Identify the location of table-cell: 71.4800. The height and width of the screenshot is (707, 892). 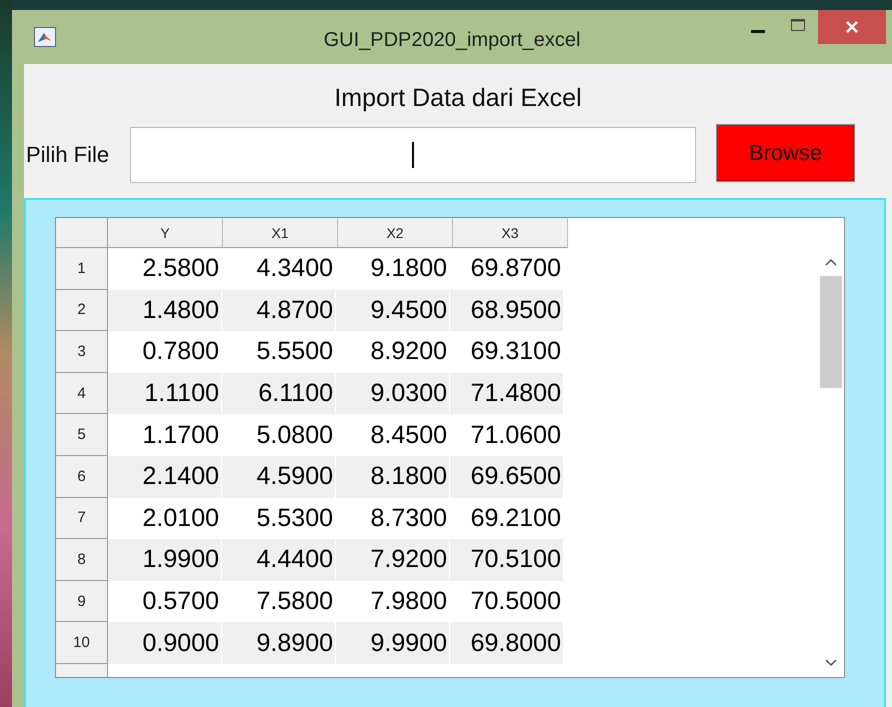
(507, 393).